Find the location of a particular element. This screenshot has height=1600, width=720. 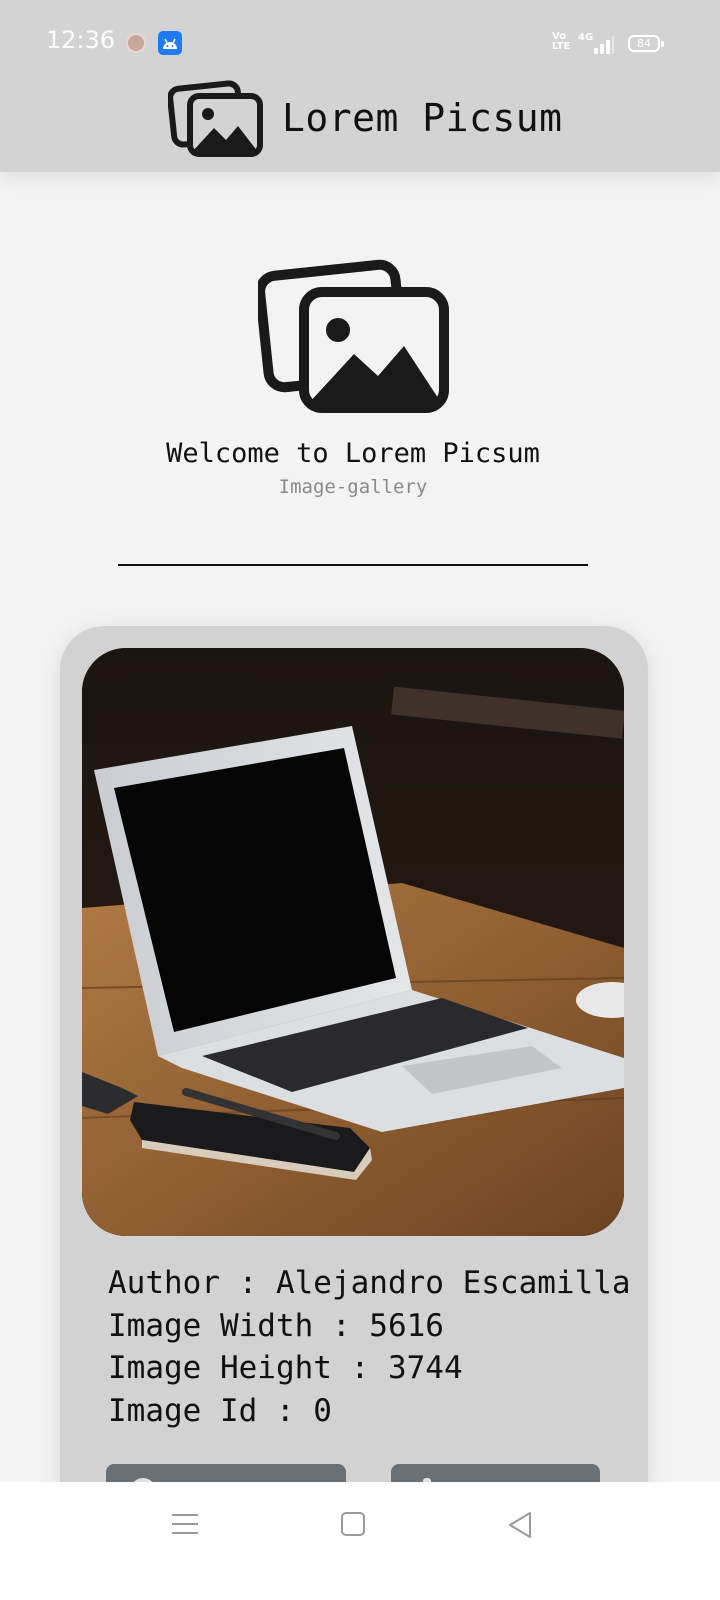

status-bar: 12:36 Vo LTE 4G 84 is located at coordinates (360, 40).